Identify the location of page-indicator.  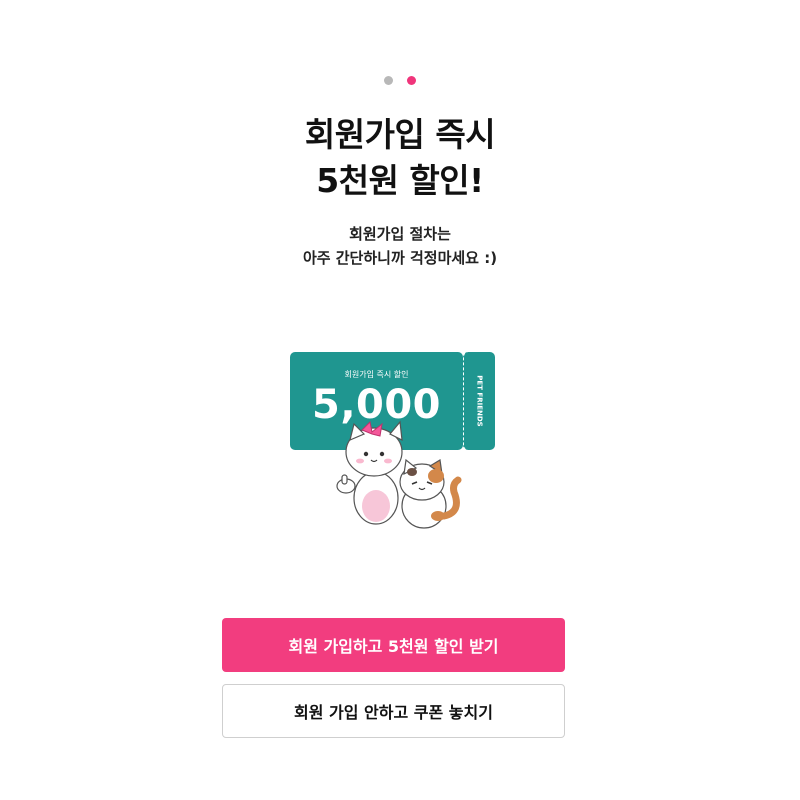
(400, 80).